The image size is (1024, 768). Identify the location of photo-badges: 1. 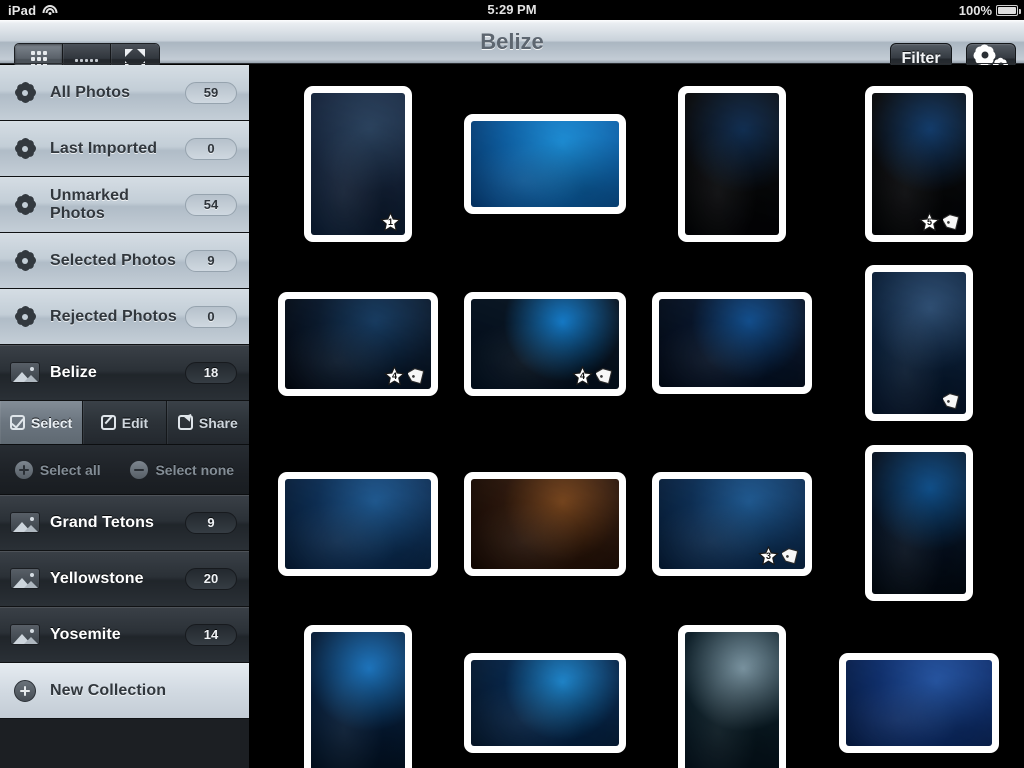
(390, 222).